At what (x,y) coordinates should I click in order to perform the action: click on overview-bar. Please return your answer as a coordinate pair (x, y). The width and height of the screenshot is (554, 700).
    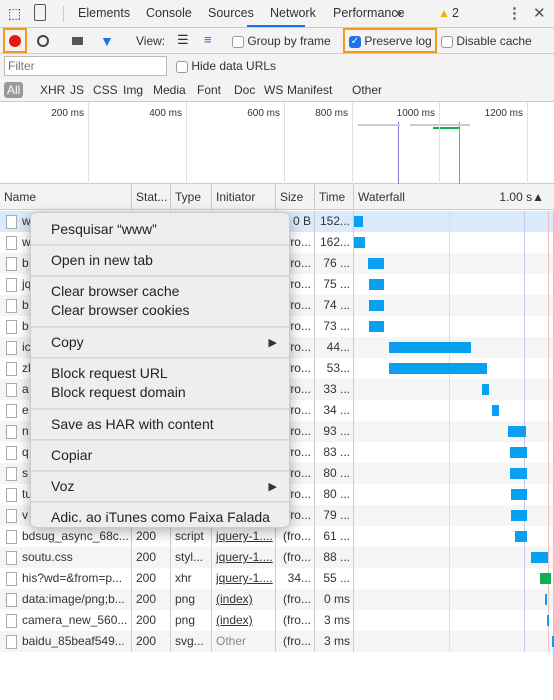
    Looking at the image, I should click on (440, 125).